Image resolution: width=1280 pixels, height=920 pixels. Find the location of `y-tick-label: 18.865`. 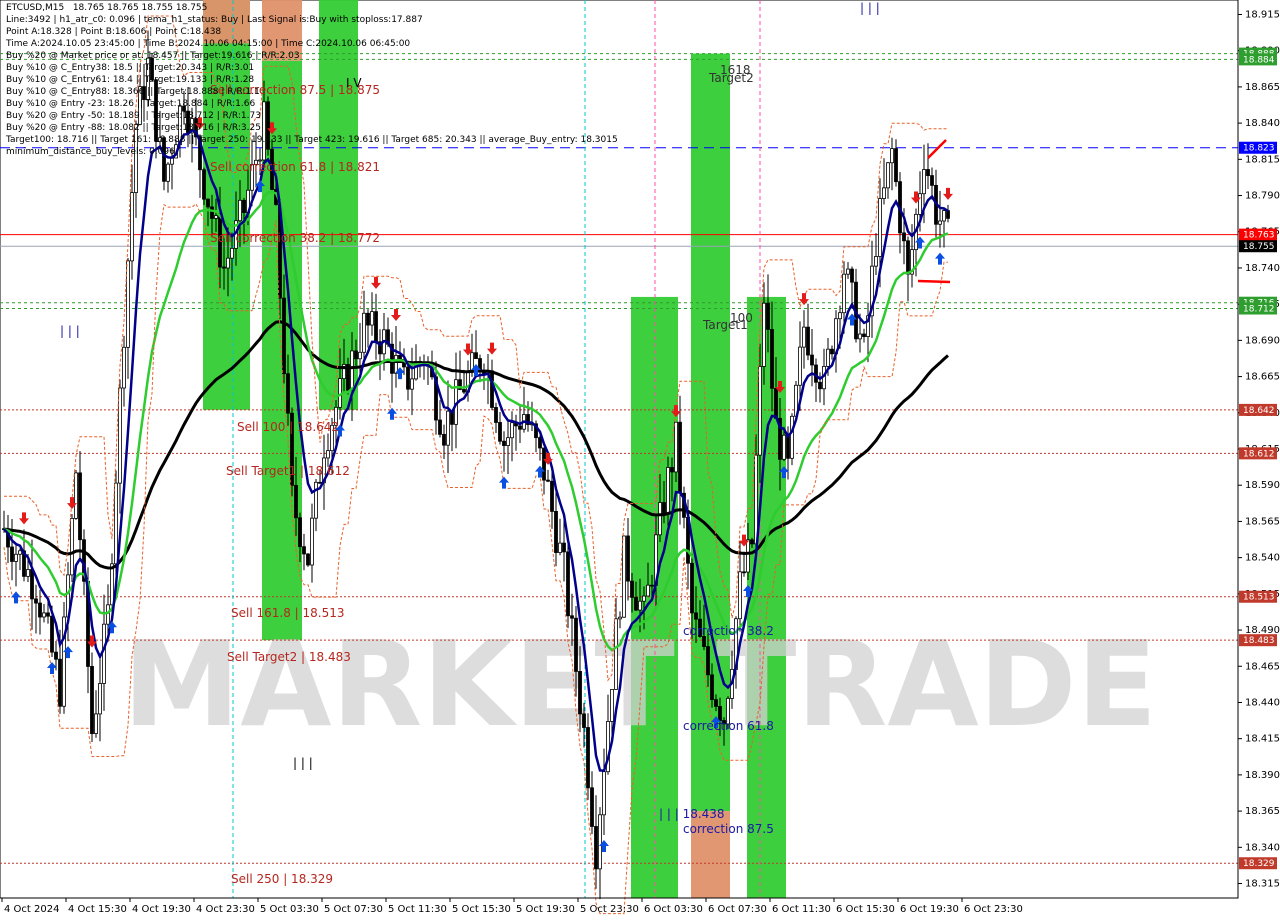

y-tick-label: 18.865 is located at coordinates (1262, 87).